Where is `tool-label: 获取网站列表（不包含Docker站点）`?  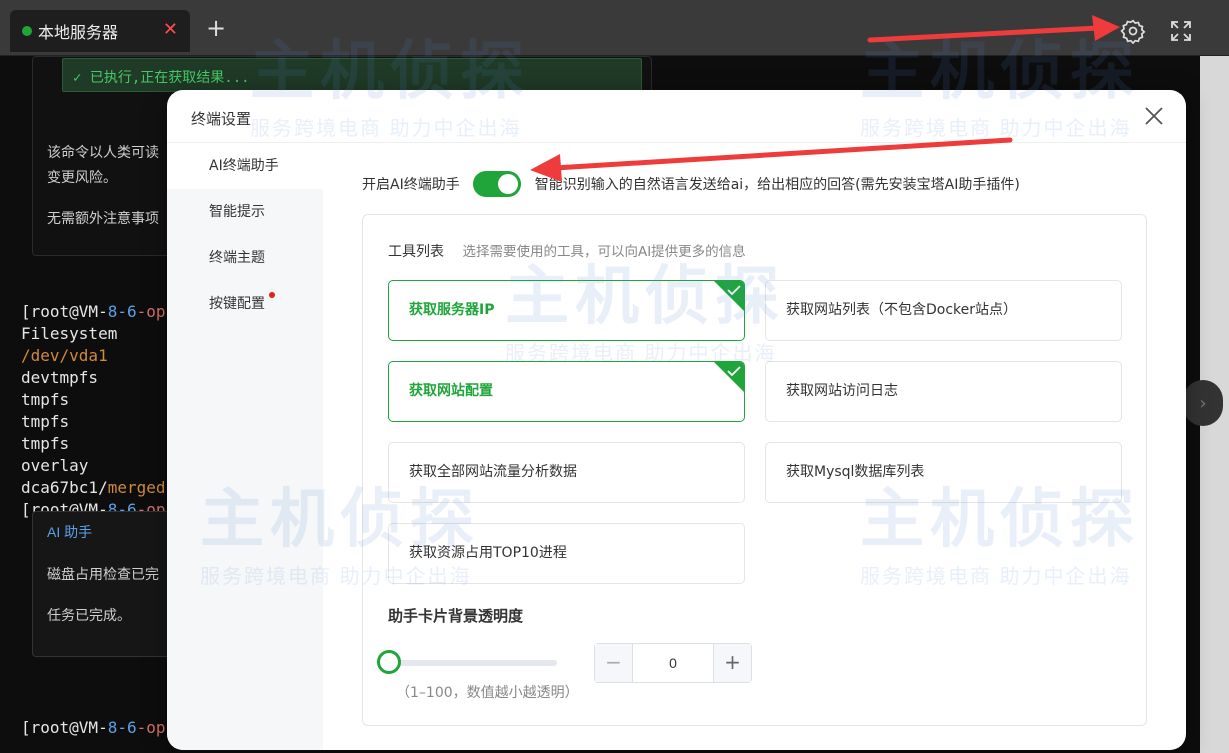 tool-label: 获取网站列表（不包含Docker站点） is located at coordinates (902, 310).